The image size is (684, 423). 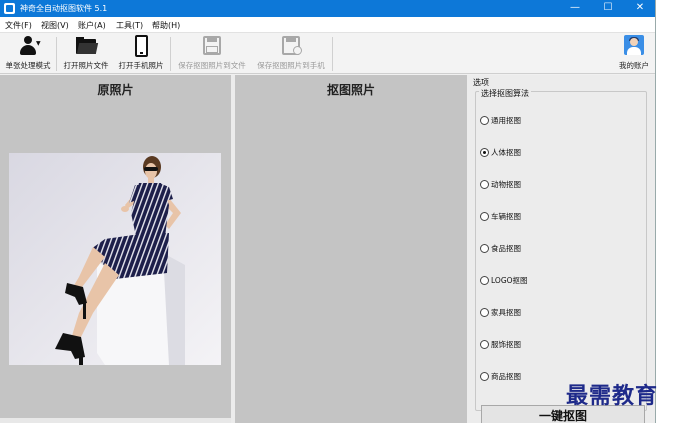 What do you see at coordinates (64, 8) in the screenshot?
I see `window-title: 神奇全自动抠图软件 5.1` at bounding box center [64, 8].